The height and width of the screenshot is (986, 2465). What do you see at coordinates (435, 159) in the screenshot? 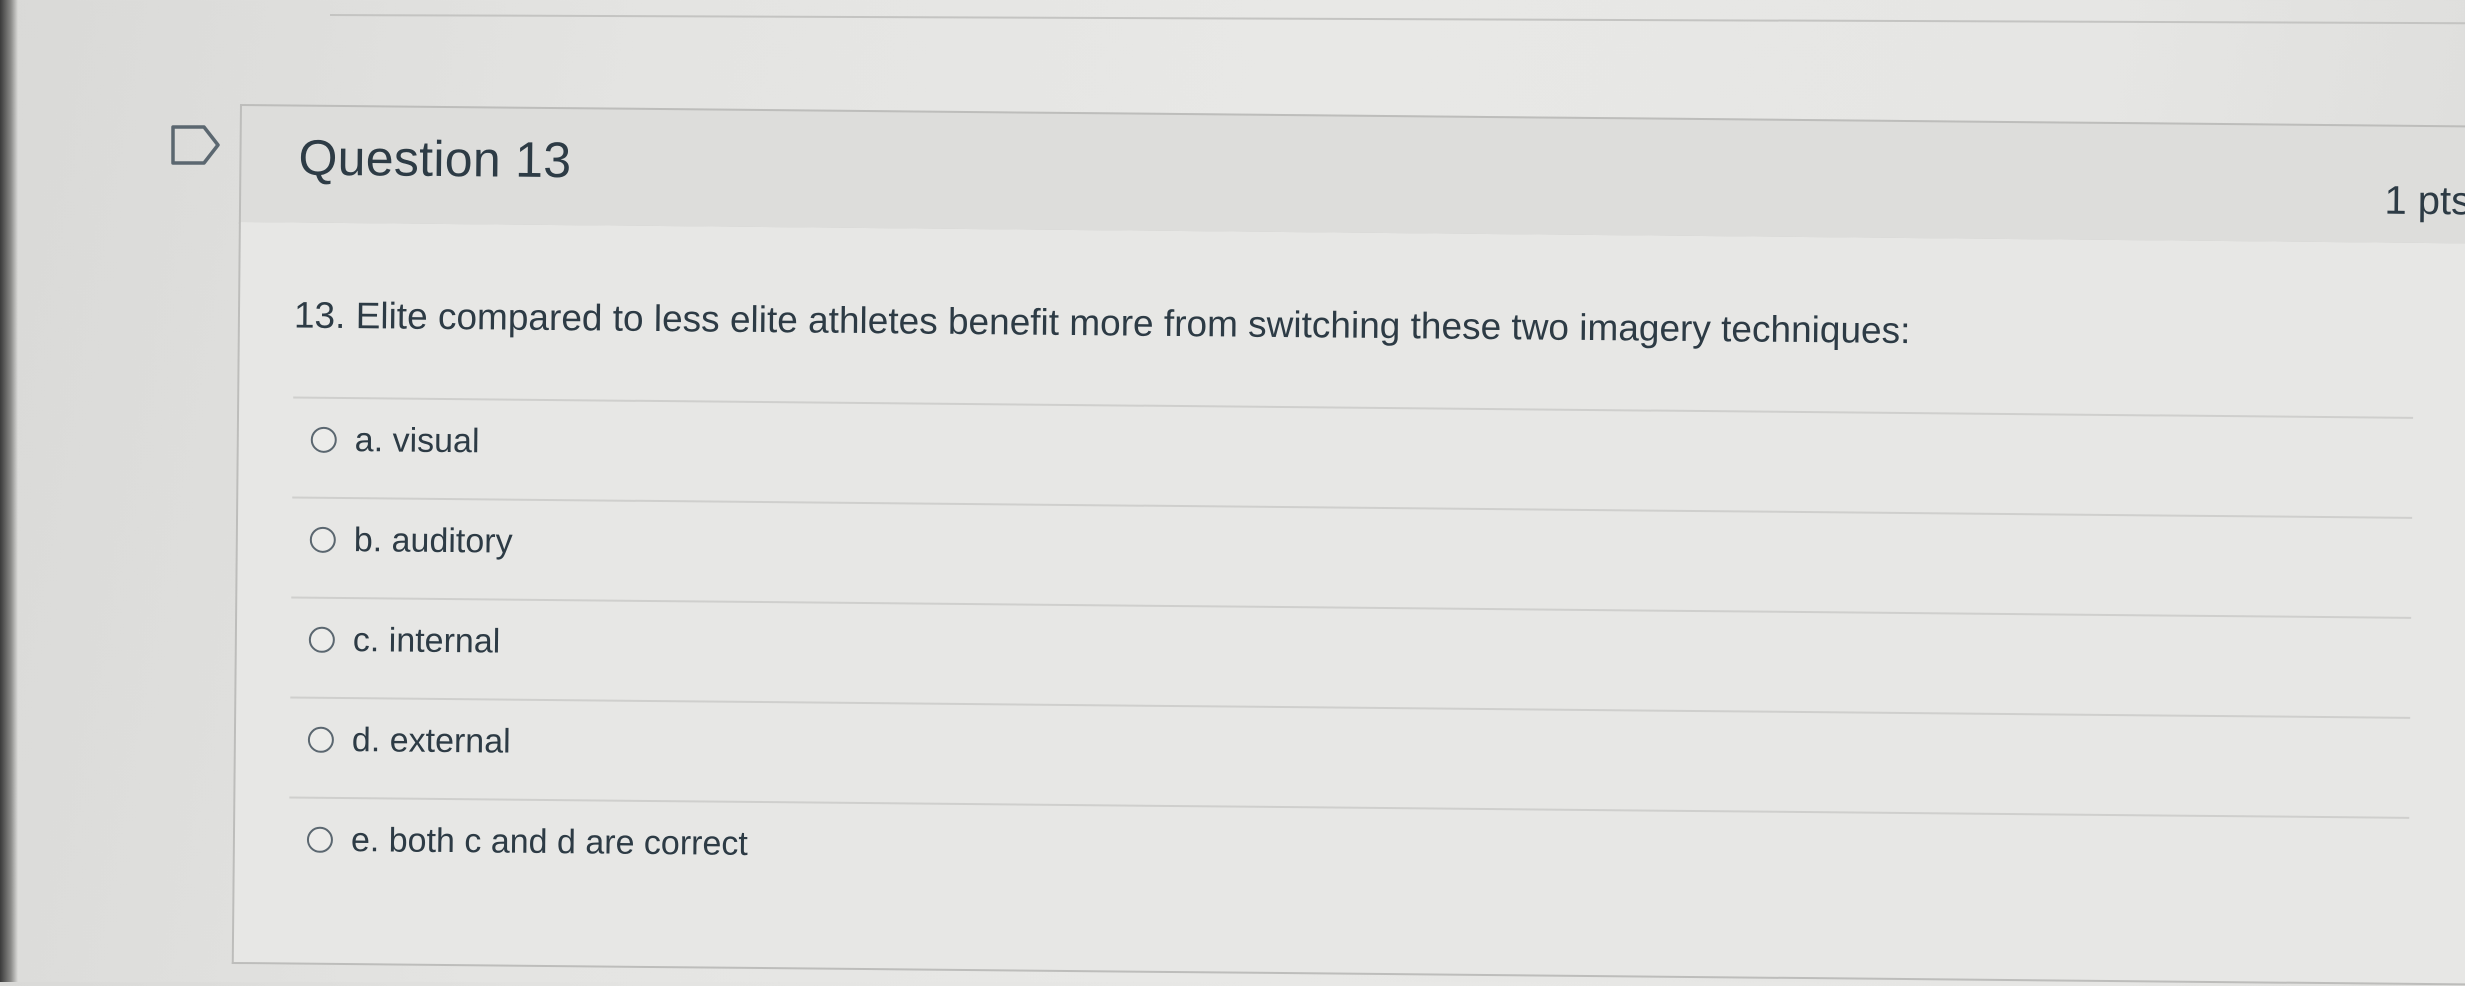
I see `question-title: Question 13` at bounding box center [435, 159].